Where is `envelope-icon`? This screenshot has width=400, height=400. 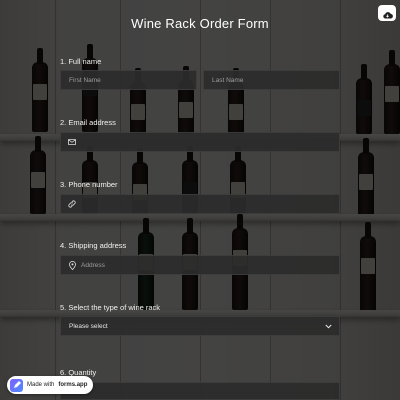 envelope-icon is located at coordinates (72, 142).